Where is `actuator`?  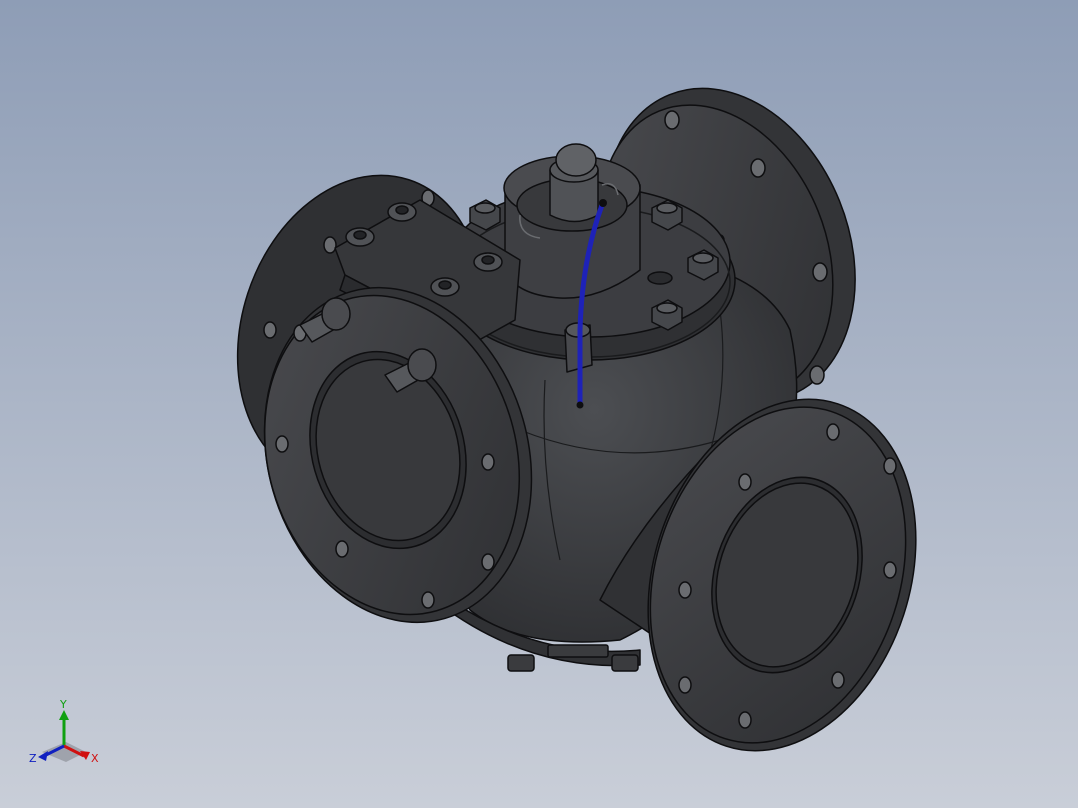 actuator is located at coordinates (572, 221).